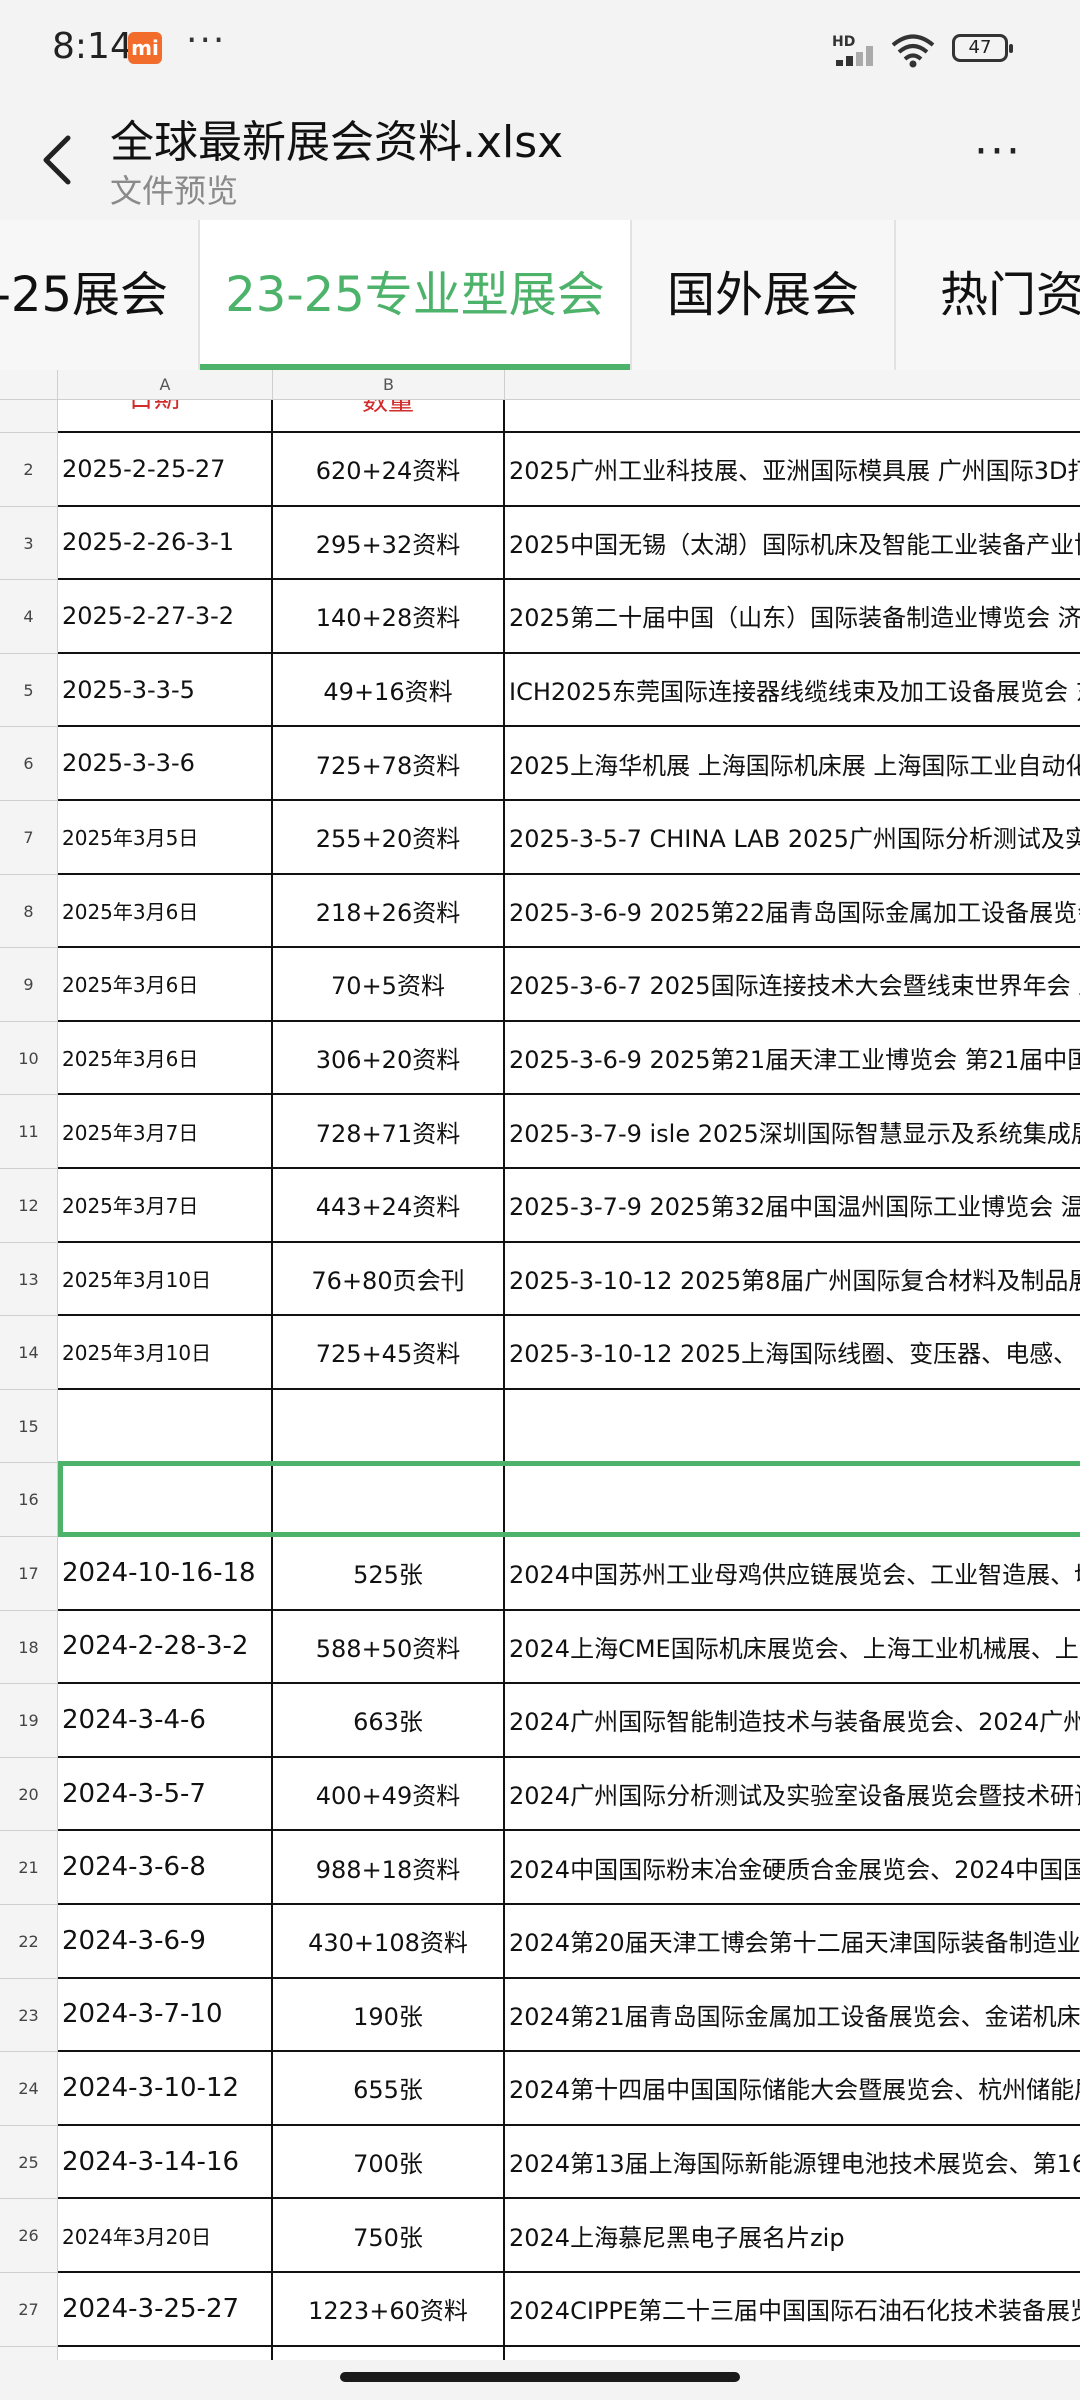 The width and height of the screenshot is (1080, 2400). What do you see at coordinates (100, 295) in the screenshot?
I see `tab-sheet-1: -25展会` at bounding box center [100, 295].